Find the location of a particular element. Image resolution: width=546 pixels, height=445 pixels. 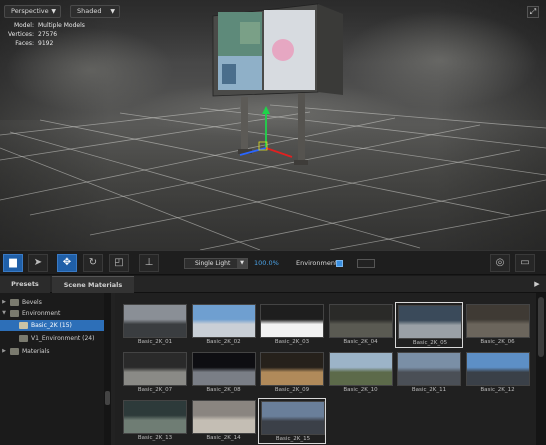

thumbnail-label: Basic_2K_14 is located at coordinates (223, 438).